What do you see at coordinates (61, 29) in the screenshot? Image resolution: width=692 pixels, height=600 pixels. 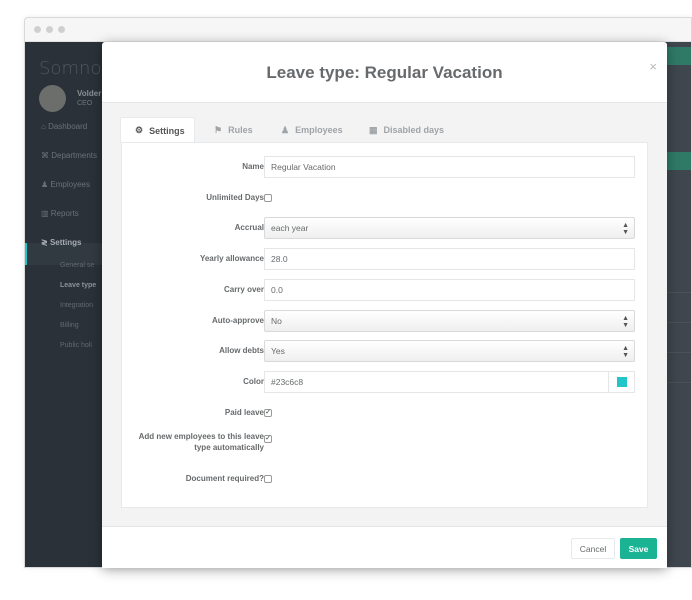 I see `window-maximize-dot` at bounding box center [61, 29].